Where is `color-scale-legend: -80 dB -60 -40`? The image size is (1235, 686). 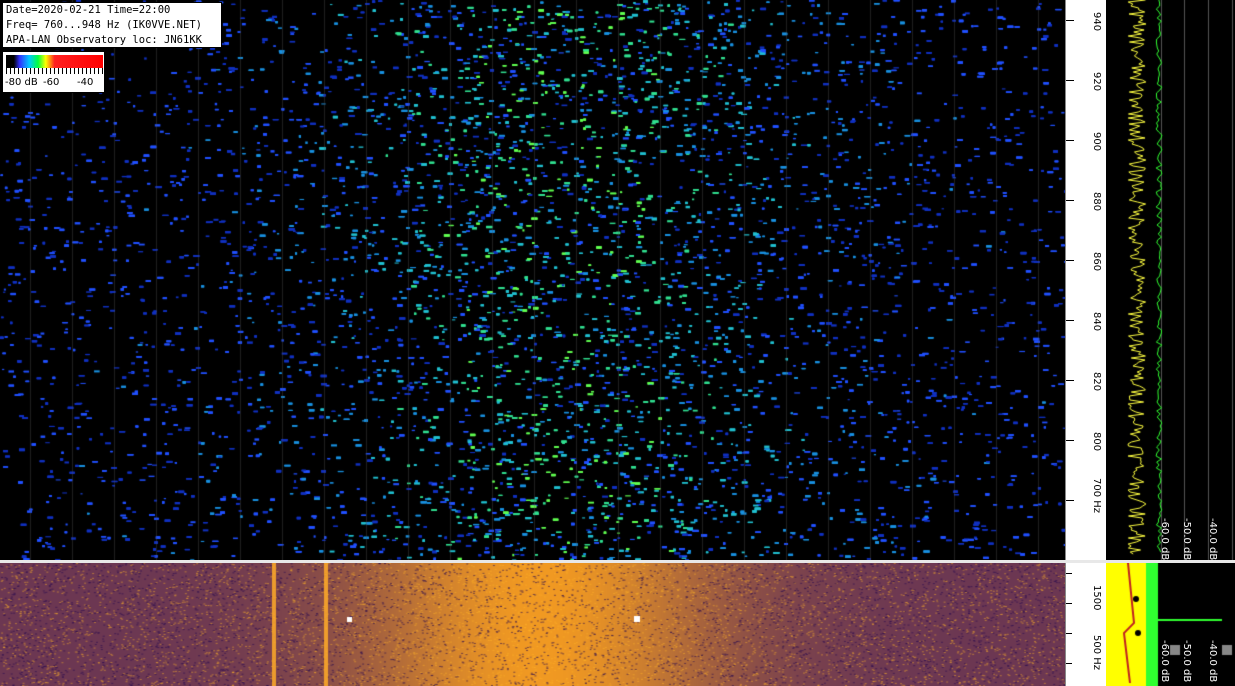
color-scale-legend: -80 dB -60 -40 is located at coordinates (53, 72).